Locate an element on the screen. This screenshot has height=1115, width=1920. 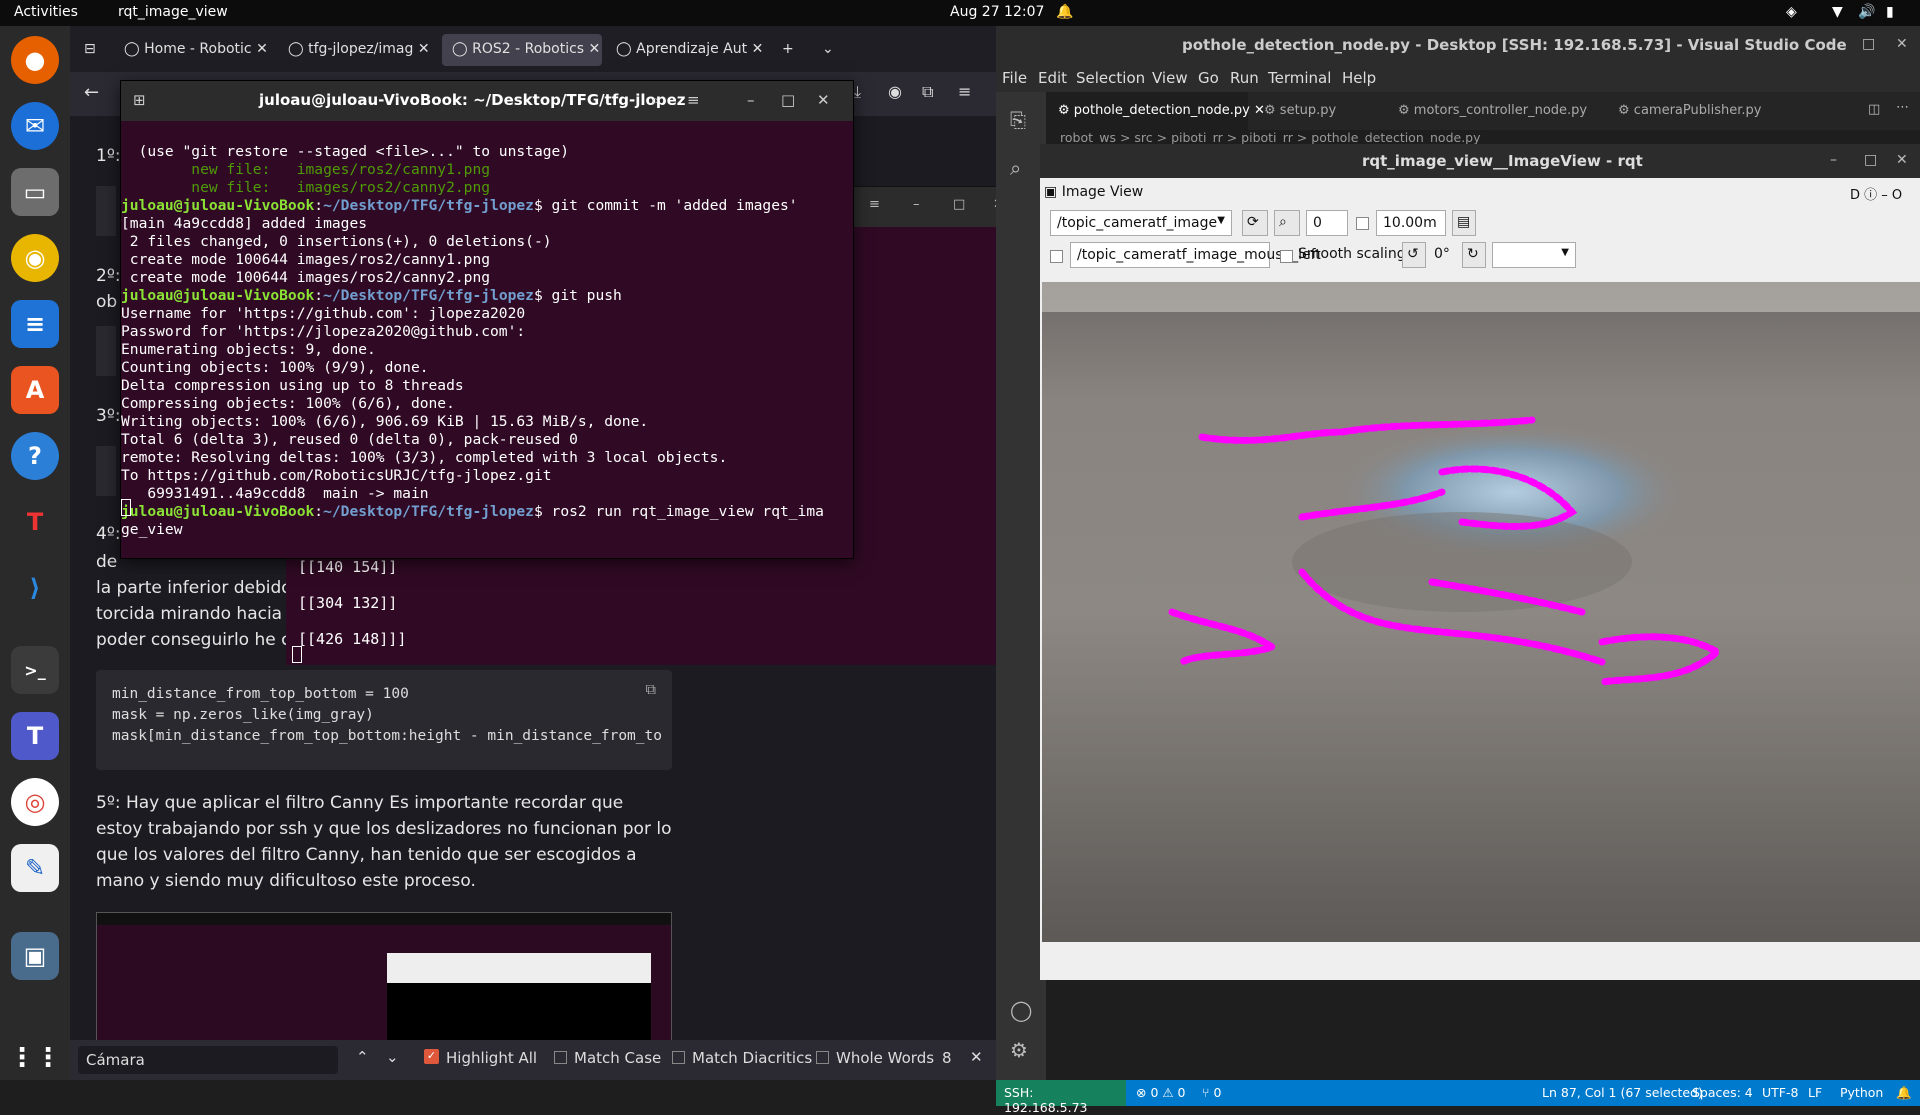
tab-ros2: ◯ ROS2 - Robotics ✕ is located at coordinates (522, 50).